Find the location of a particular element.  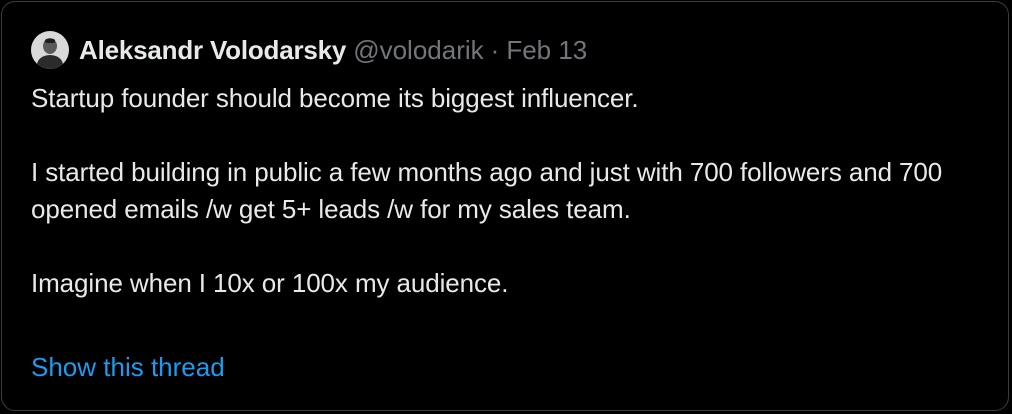

author-display-name: Aleksandr Volodarsky is located at coordinates (212, 50).